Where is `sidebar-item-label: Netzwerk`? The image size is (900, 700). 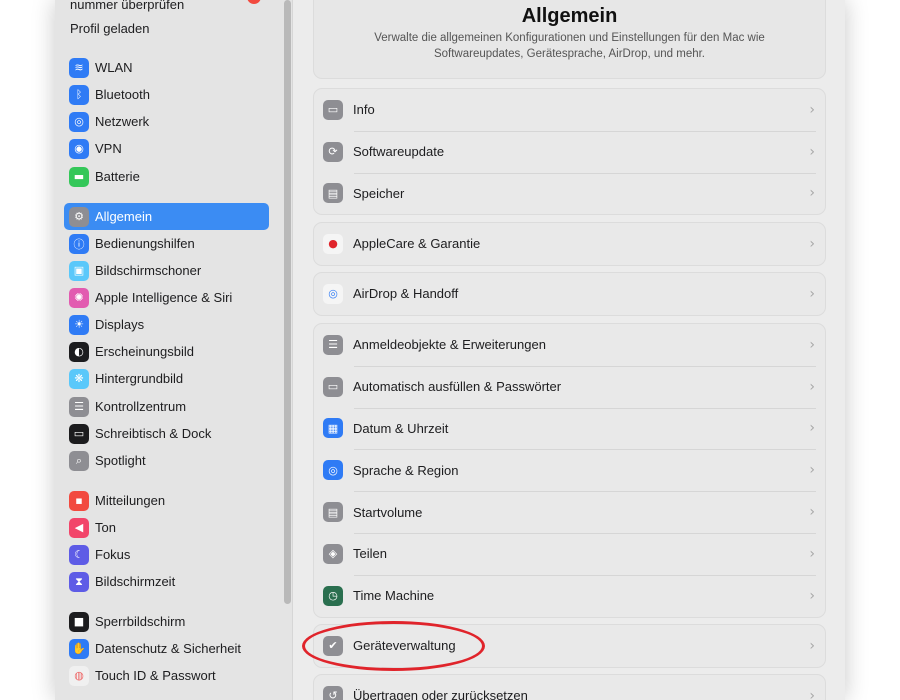 sidebar-item-label: Netzwerk is located at coordinates (122, 121).